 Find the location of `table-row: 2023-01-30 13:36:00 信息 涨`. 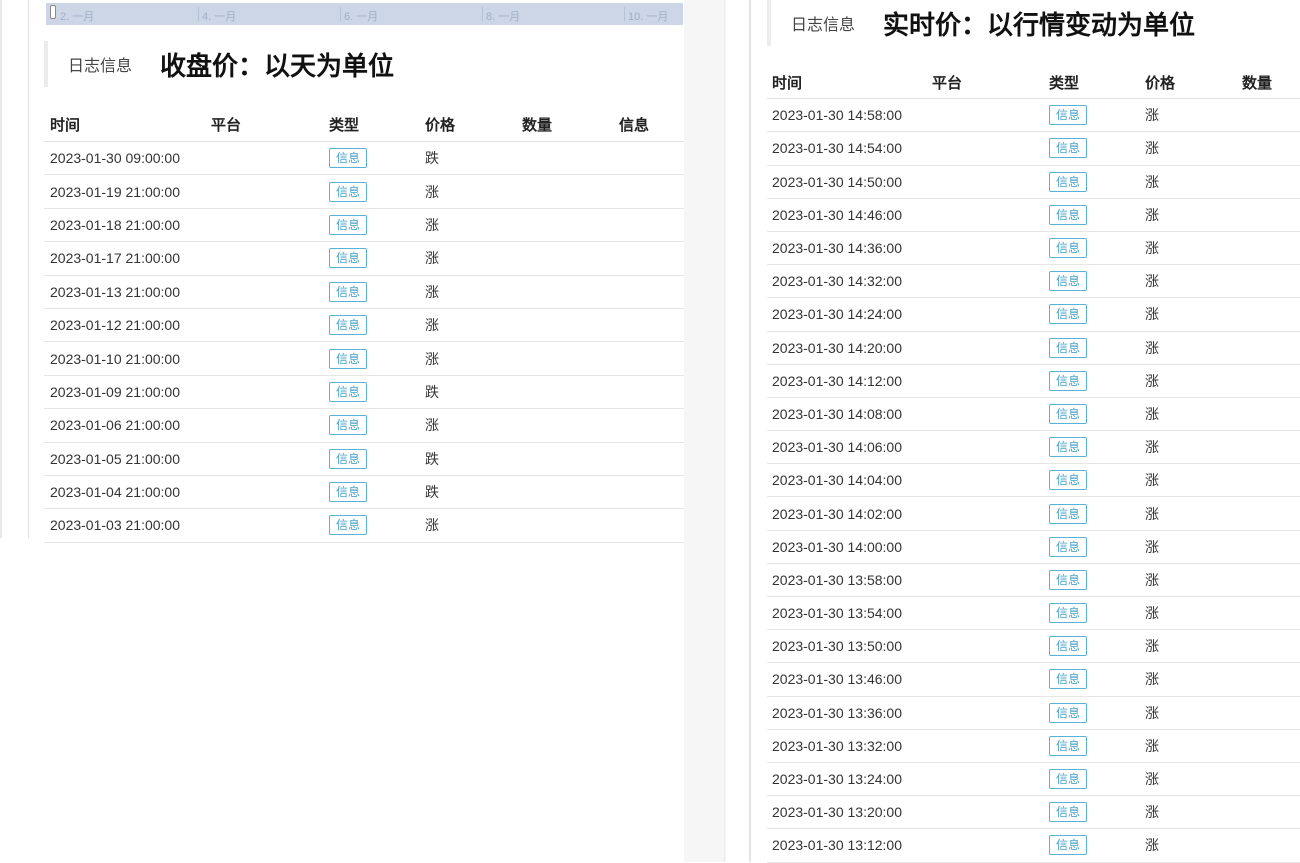

table-row: 2023-01-30 13:36:00 信息 涨 is located at coordinates (1033, 713).